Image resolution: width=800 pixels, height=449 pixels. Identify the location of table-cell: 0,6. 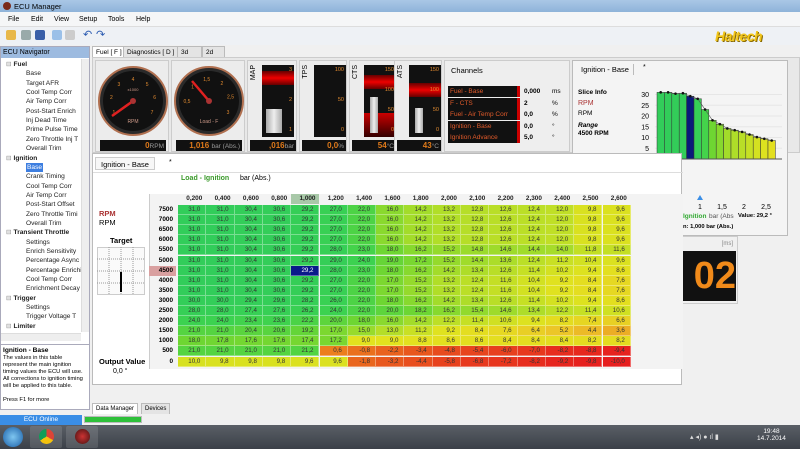
(333, 351).